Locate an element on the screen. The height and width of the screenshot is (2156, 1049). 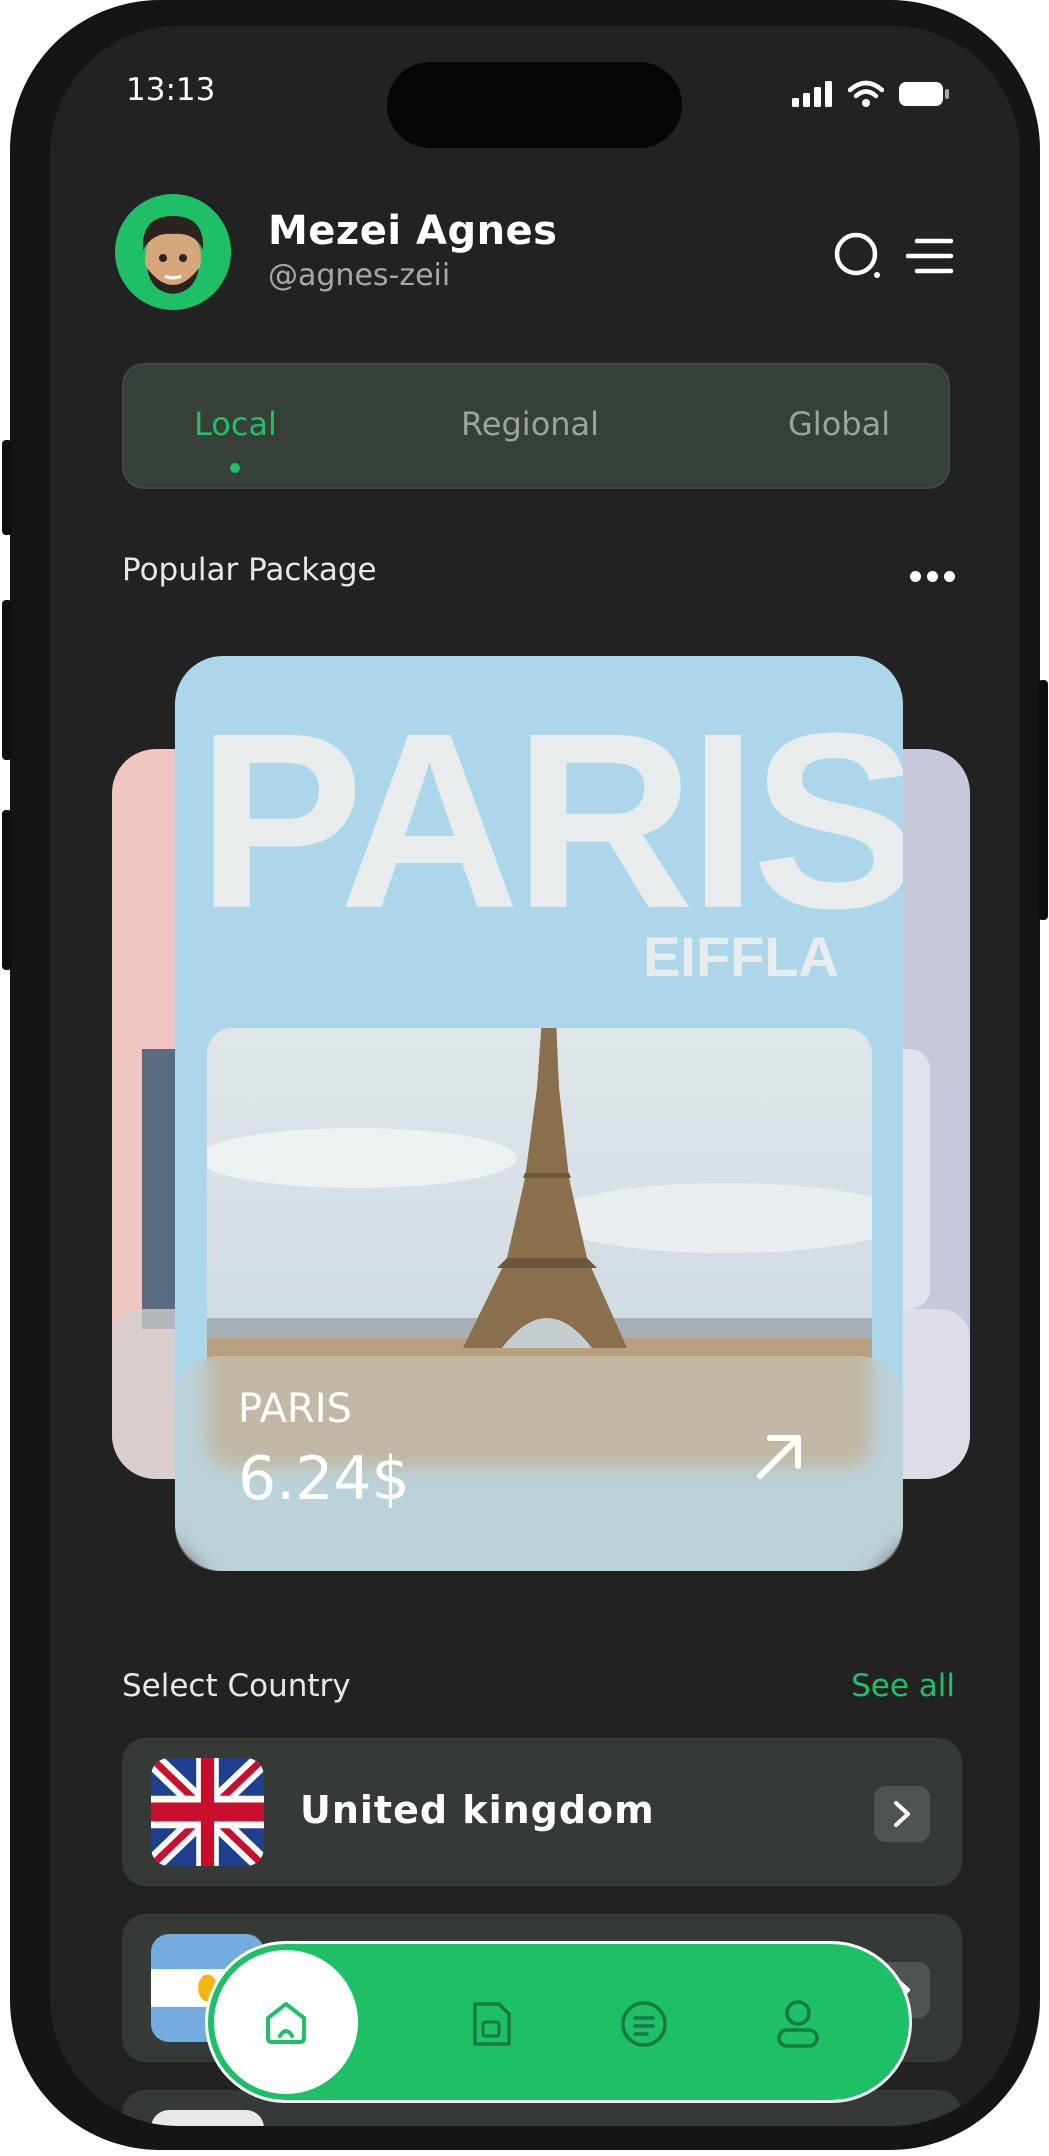
signal-icon is located at coordinates (812, 94).